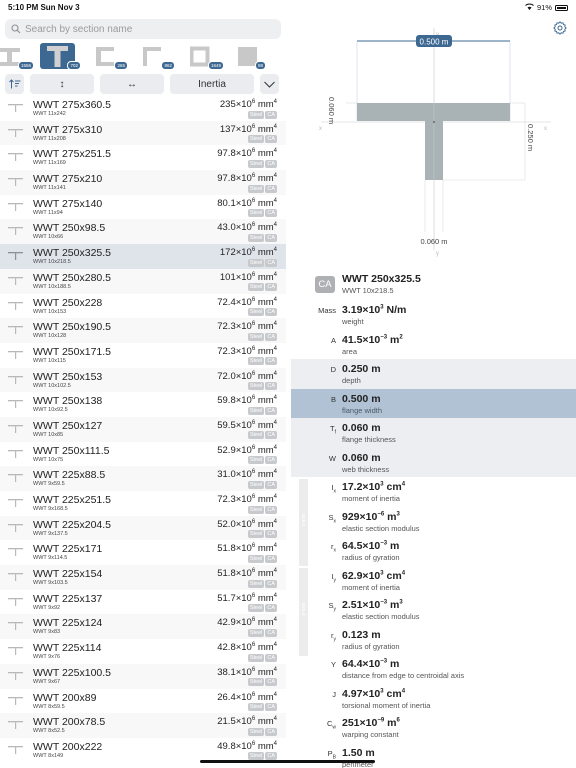  Describe the element at coordinates (143, 676) in the screenshot. I see `section-list-item: WWT 225x100.5 WWT 9x67 38.1×106 mm4 Steel CA` at that location.